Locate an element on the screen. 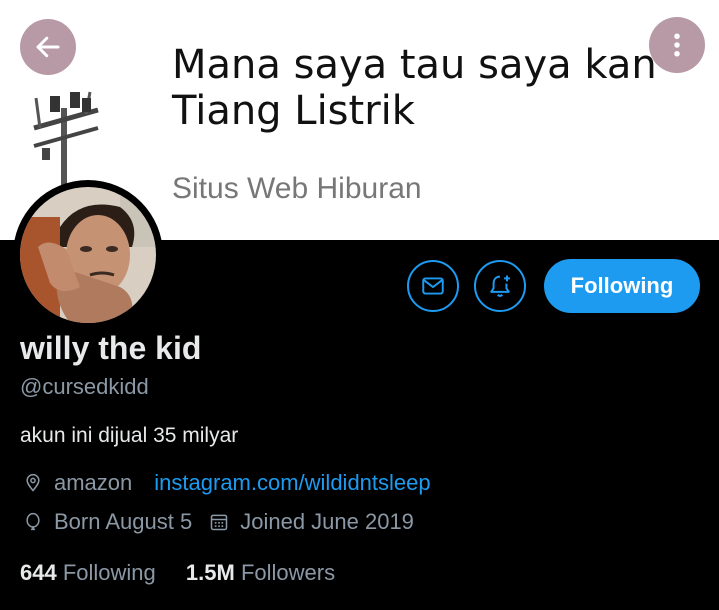 The height and width of the screenshot is (610, 719). more-vertical-icon is located at coordinates (677, 45).